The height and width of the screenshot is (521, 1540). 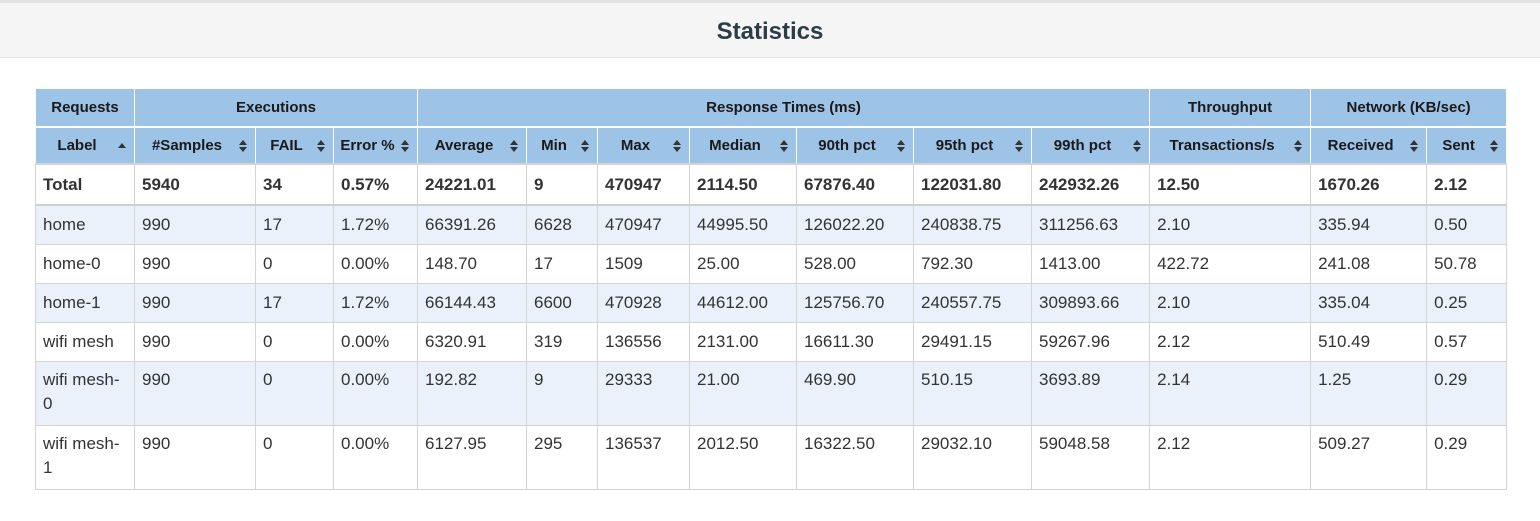 I want to click on column-header-max: Max, so click(x=644, y=146).